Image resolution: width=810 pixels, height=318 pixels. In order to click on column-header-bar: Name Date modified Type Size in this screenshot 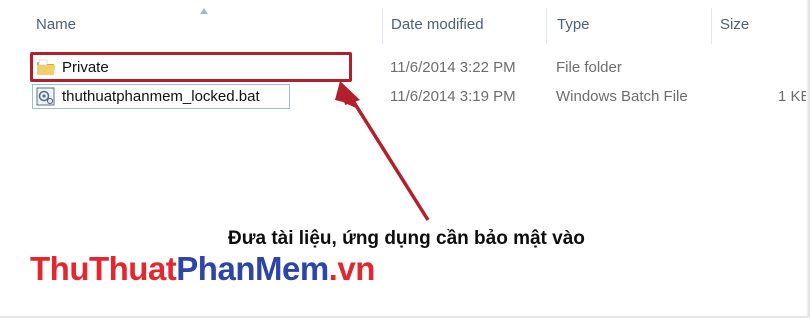, I will do `click(405, 23)`.